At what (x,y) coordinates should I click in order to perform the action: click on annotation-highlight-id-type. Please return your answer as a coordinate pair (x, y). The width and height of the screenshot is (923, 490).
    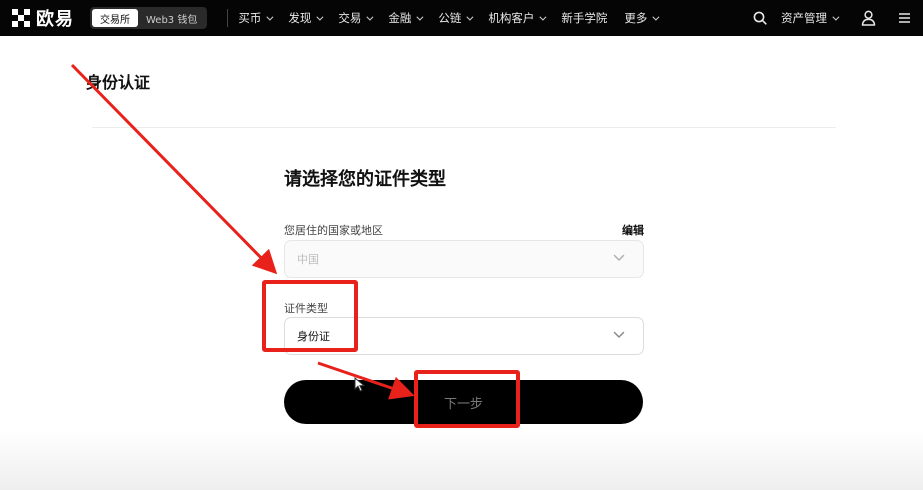
    Looking at the image, I should click on (310, 316).